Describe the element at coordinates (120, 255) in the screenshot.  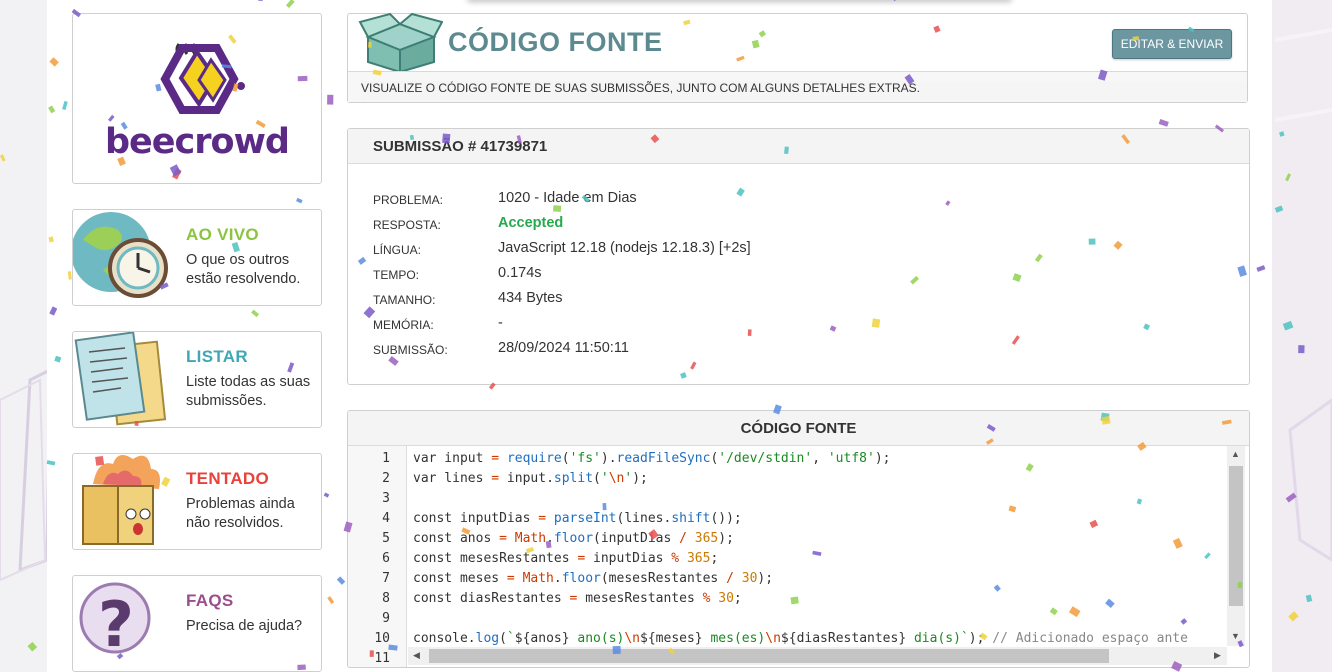
I see `globe-clock-icon` at that location.